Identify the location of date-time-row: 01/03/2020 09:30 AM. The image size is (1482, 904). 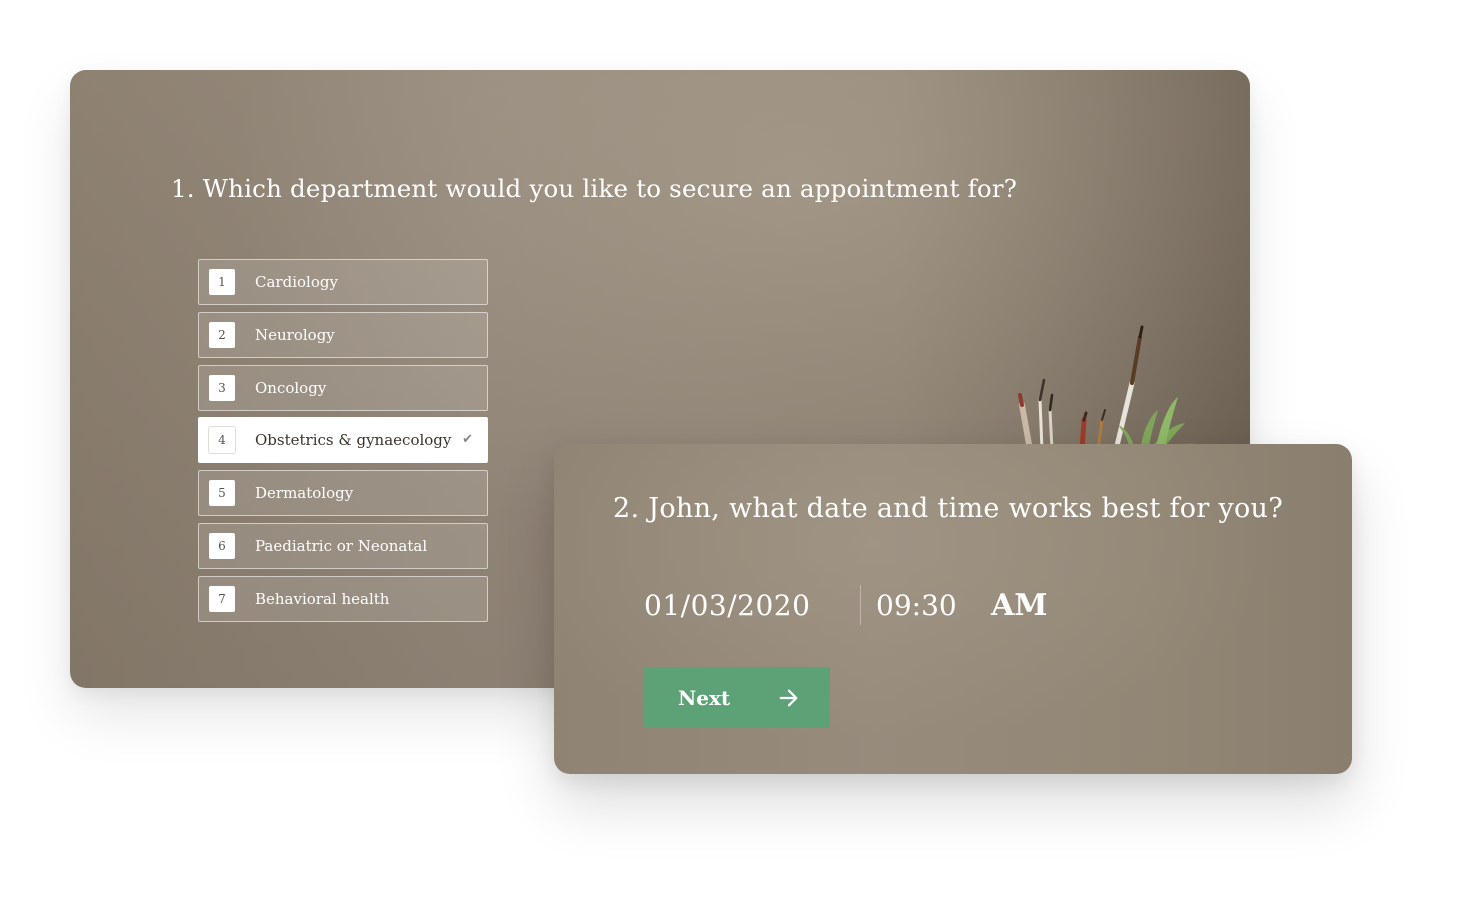
(845, 605).